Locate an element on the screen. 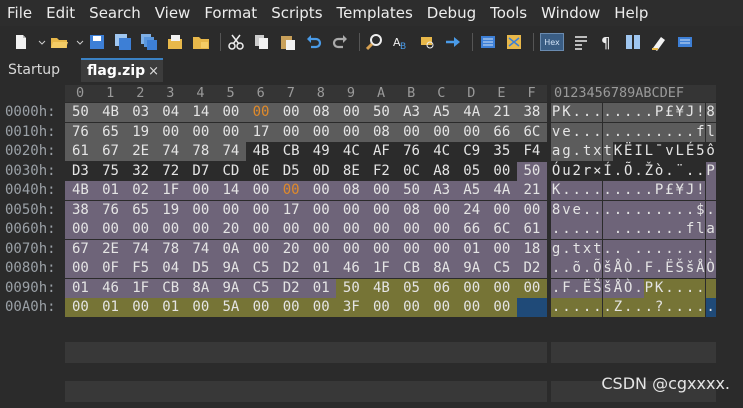 Image resolution: width=743 pixels, height=408 pixels. ascii-char: Š is located at coordinates (597, 288).